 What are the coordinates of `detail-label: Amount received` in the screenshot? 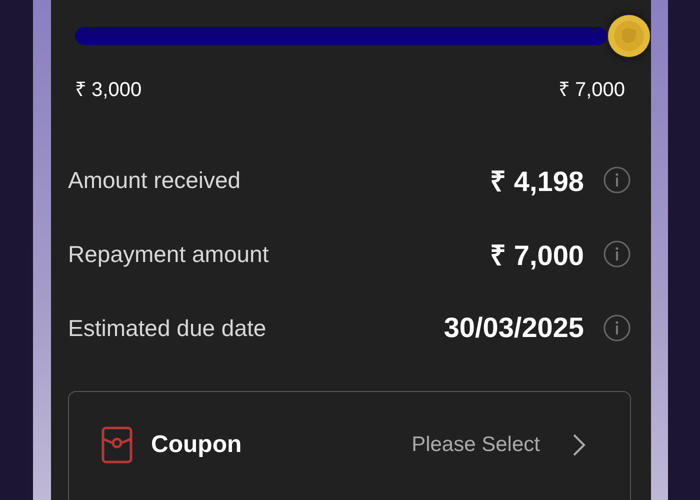 It's located at (155, 180).